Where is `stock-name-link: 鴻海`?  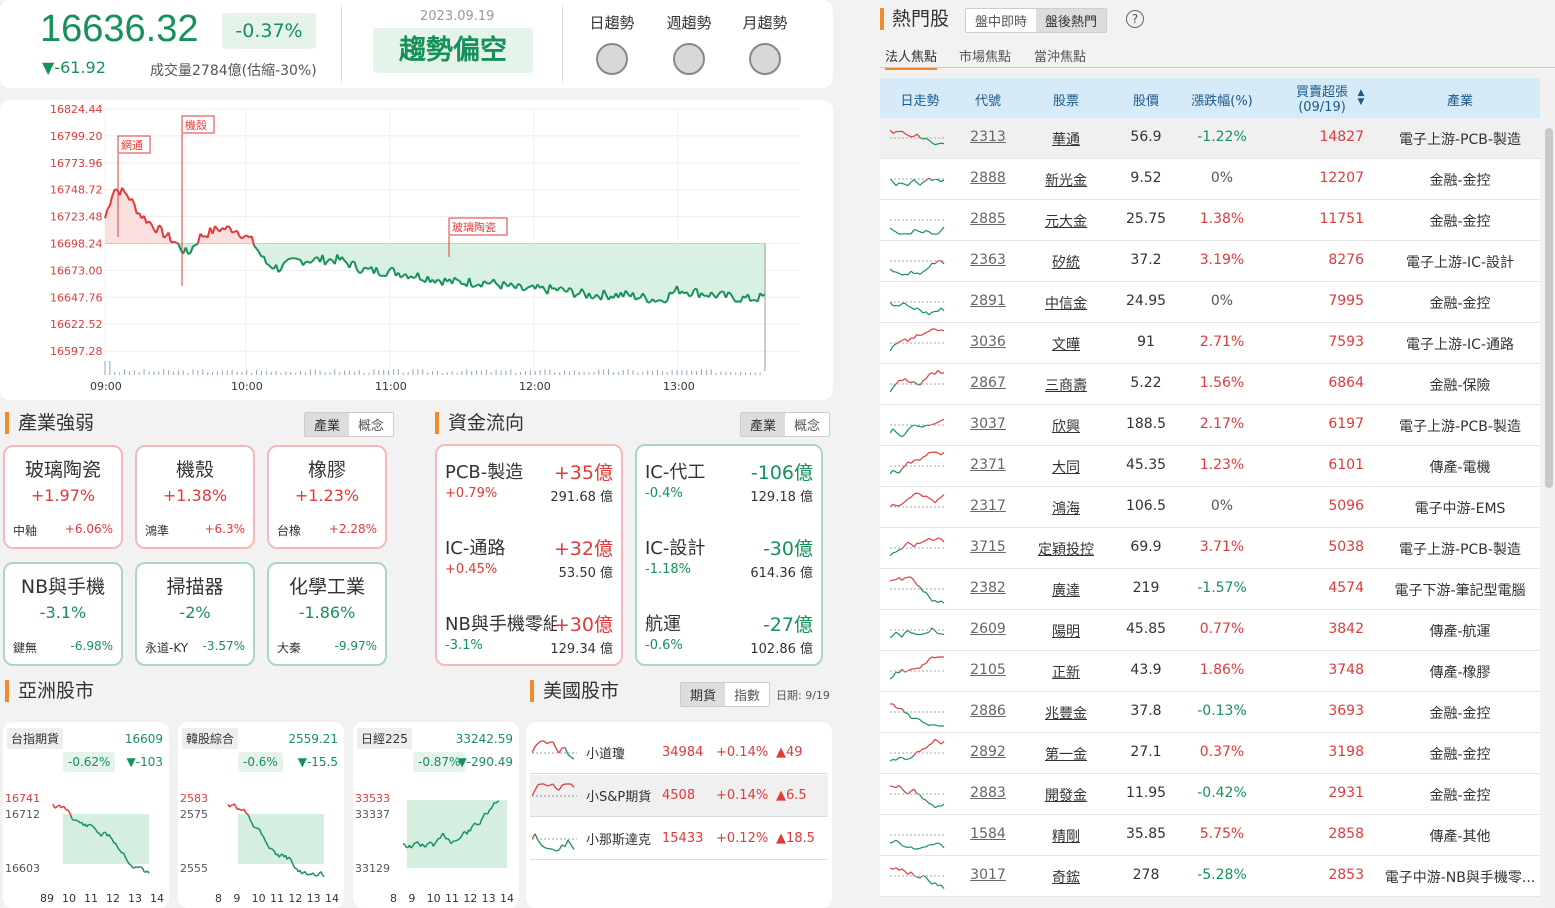 stock-name-link: 鴻海 is located at coordinates (1066, 508).